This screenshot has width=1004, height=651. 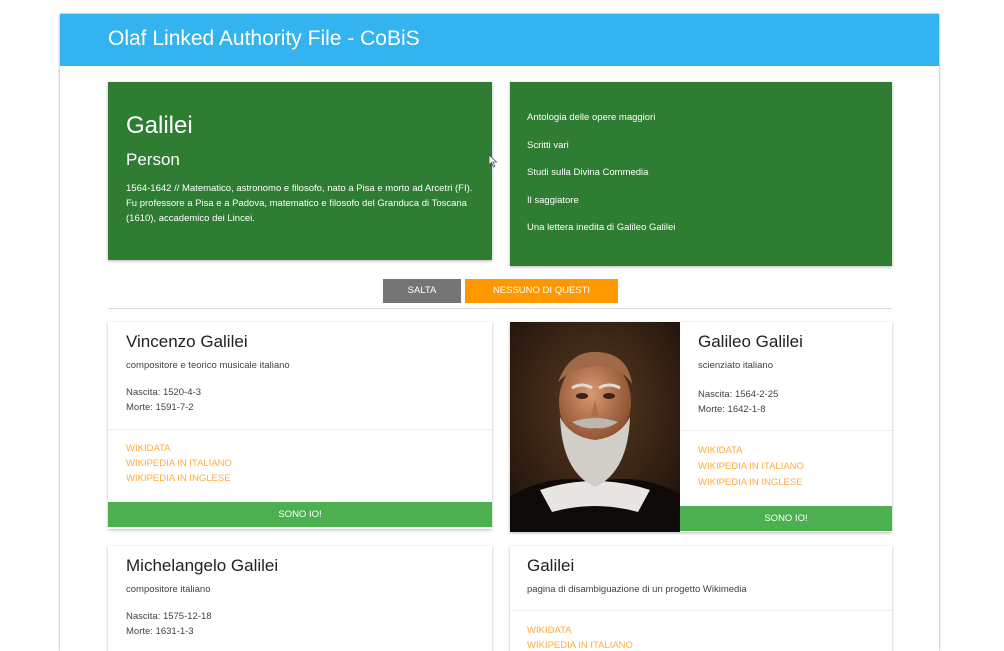 I want to click on candidate-name: Vincenzo Galilei, so click(x=187, y=341).